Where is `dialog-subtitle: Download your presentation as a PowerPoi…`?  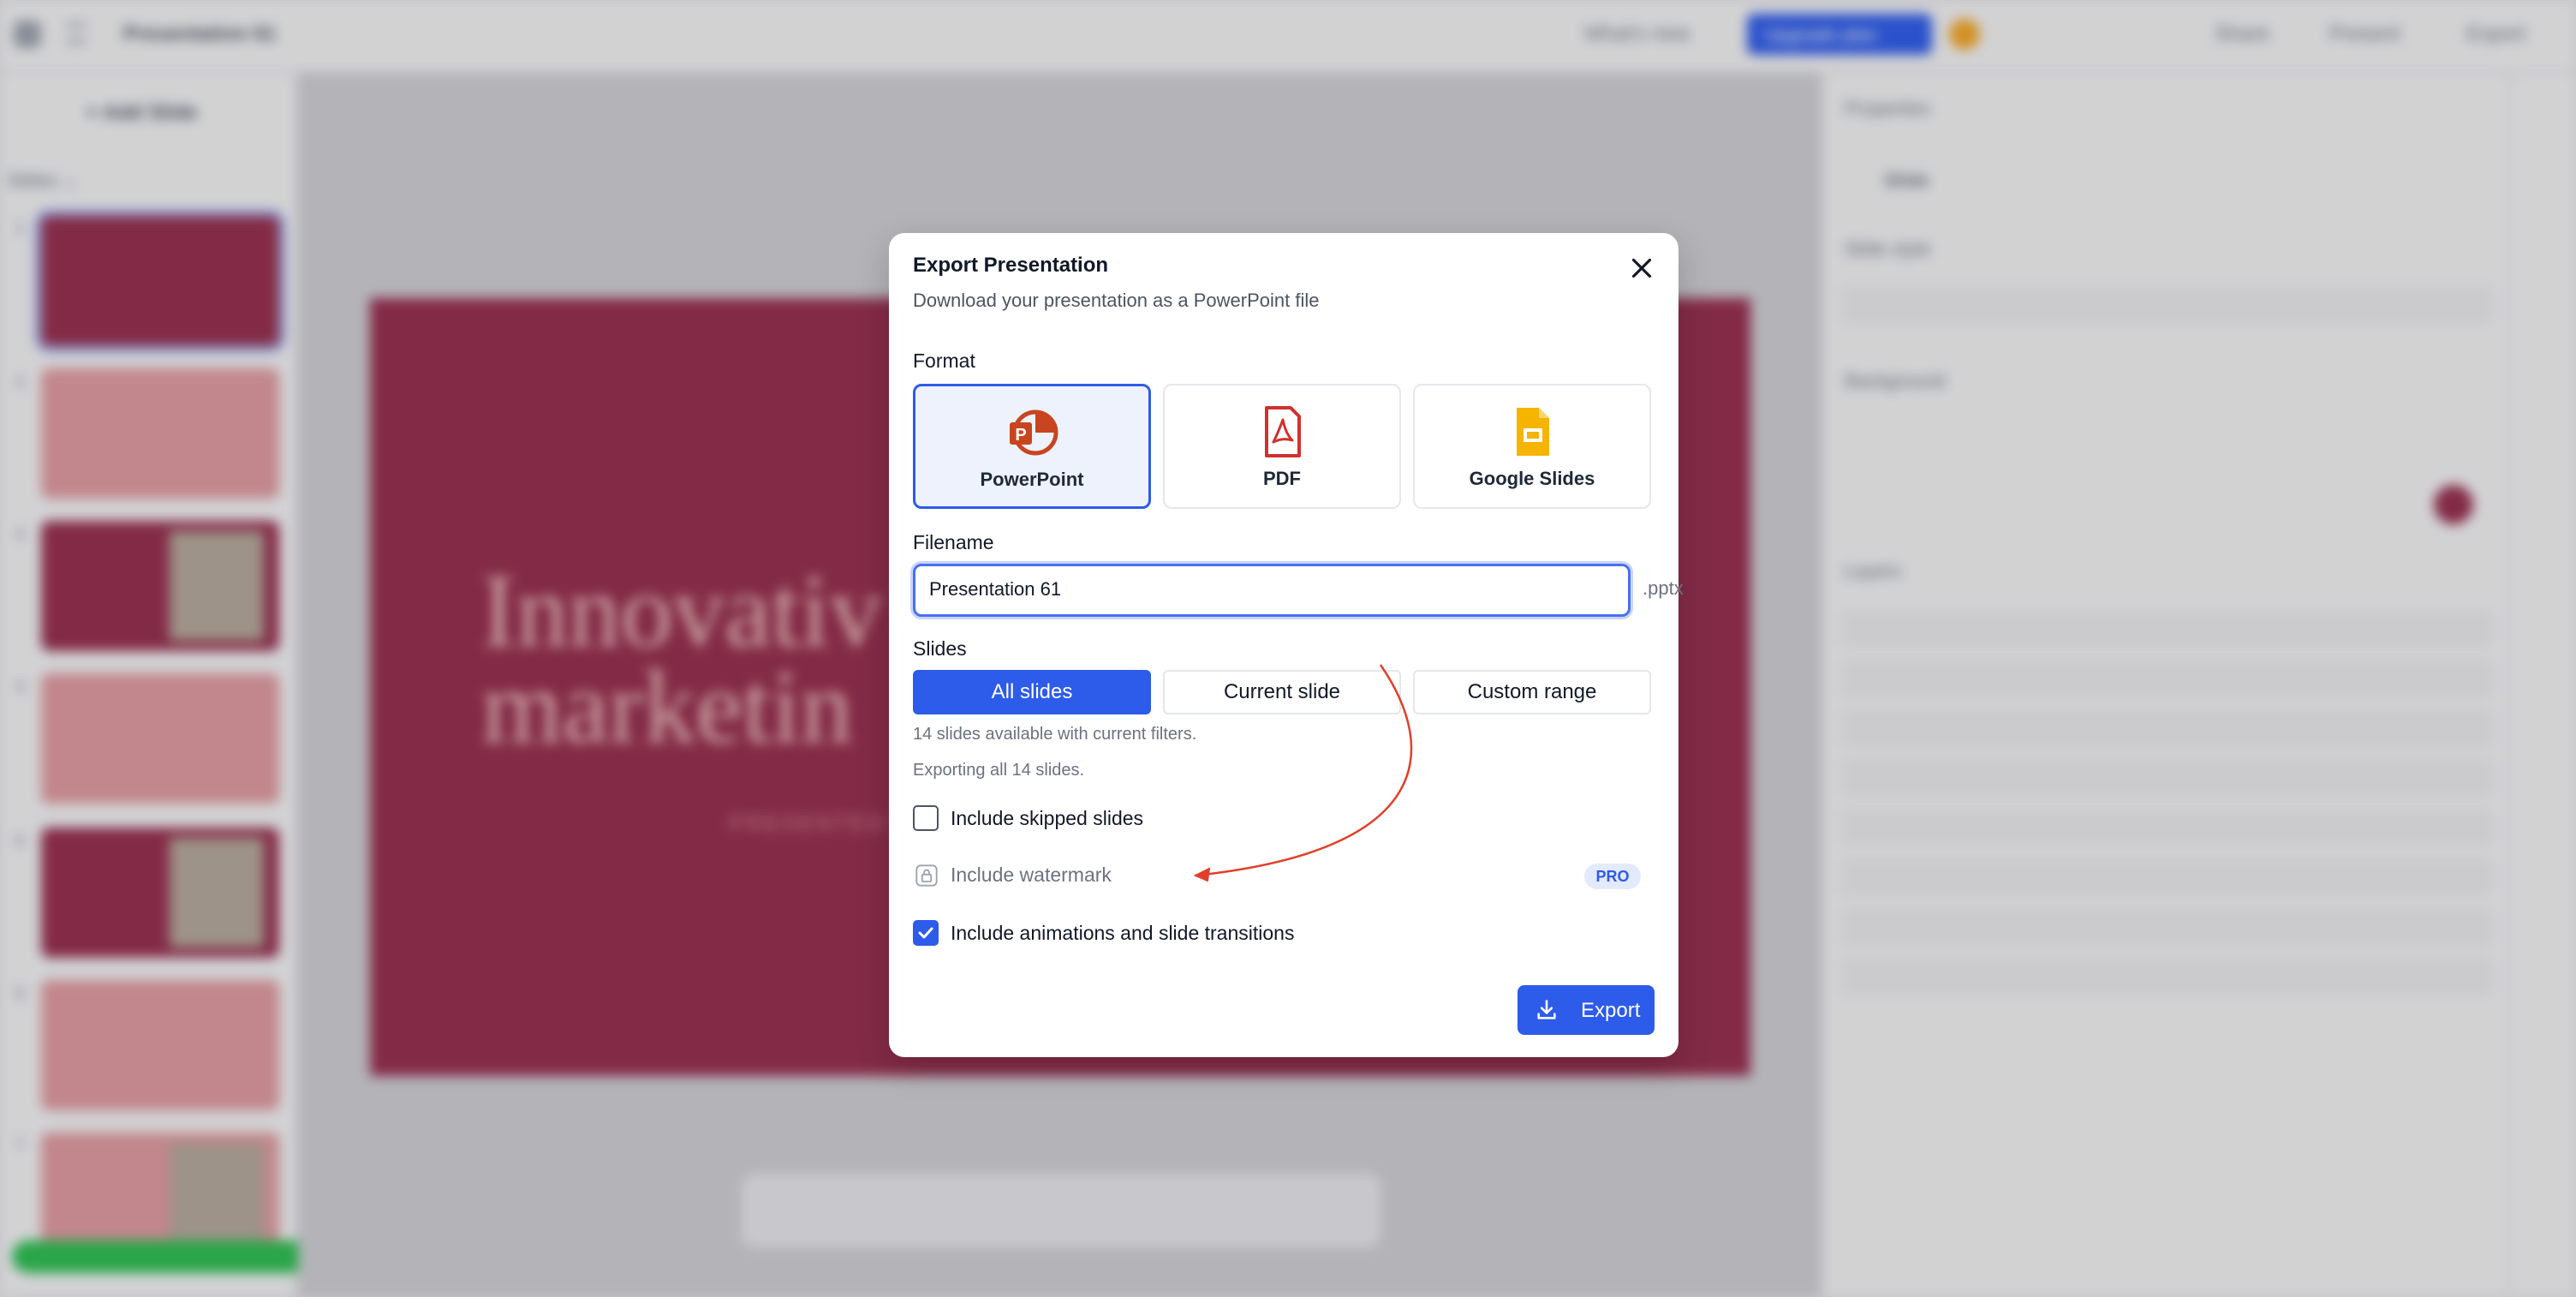
dialog-subtitle: Download your presentation as a PowerPoi… is located at coordinates (1116, 300).